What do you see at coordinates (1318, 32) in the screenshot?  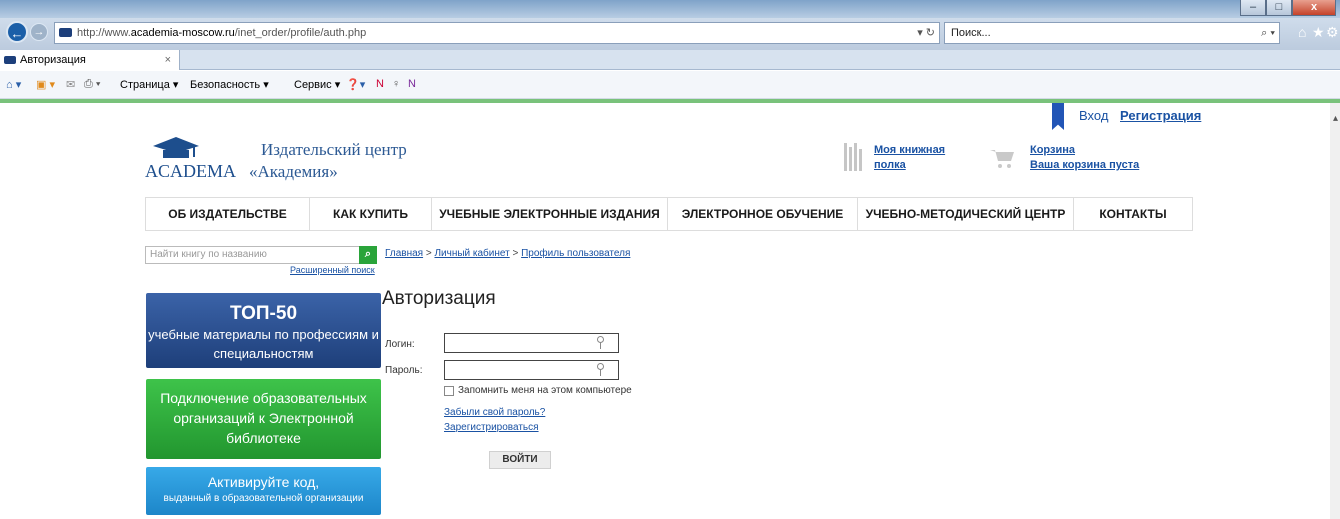 I see `favorites-star-icon: ★` at bounding box center [1318, 32].